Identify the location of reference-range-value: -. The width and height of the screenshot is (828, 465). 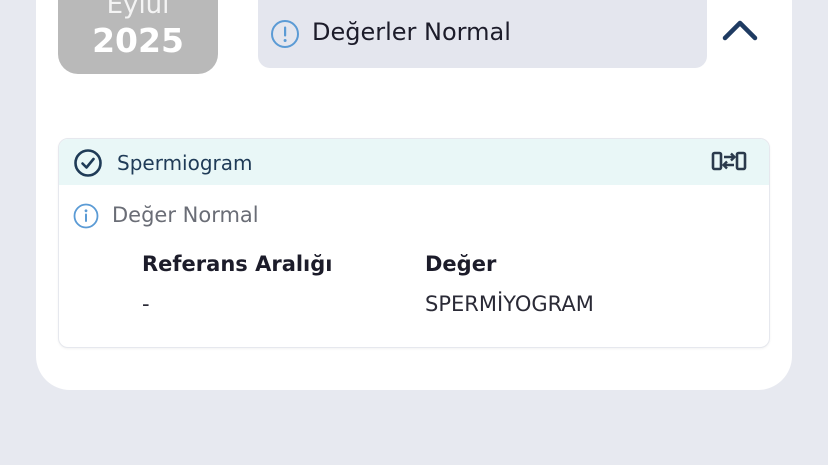
(146, 304).